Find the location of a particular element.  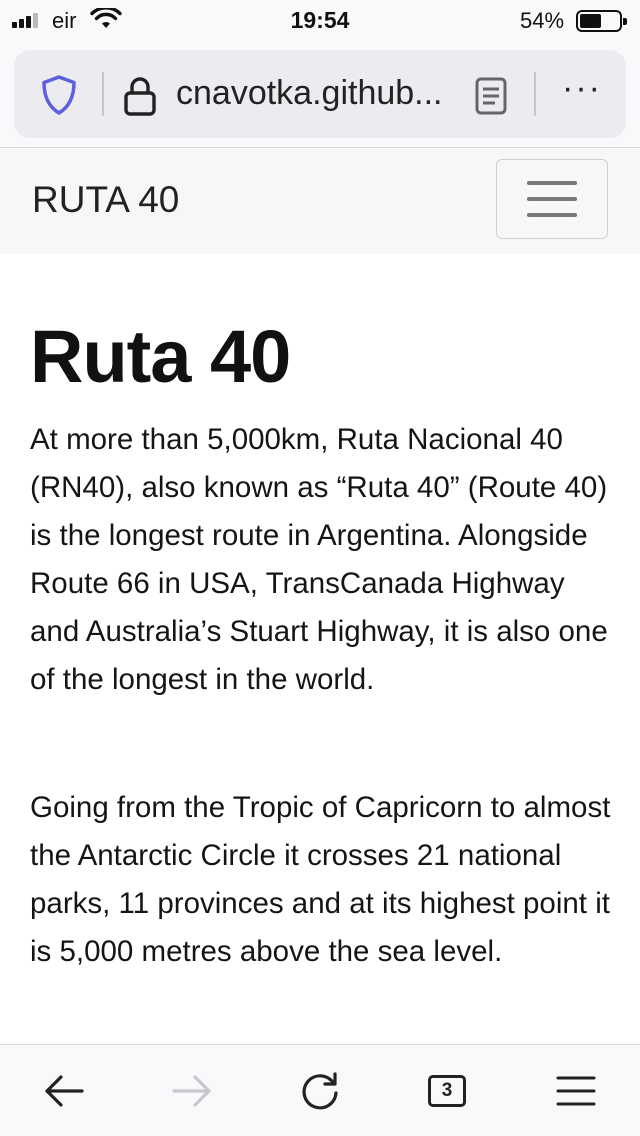

hamburger-menu-icon is located at coordinates (576, 1091).